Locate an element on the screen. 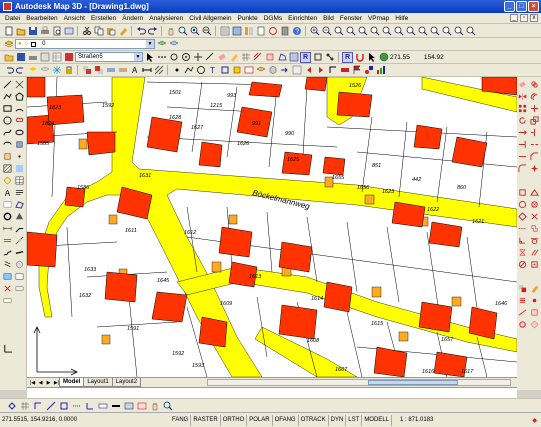  redo-small-icon is located at coordinates (20, 70).